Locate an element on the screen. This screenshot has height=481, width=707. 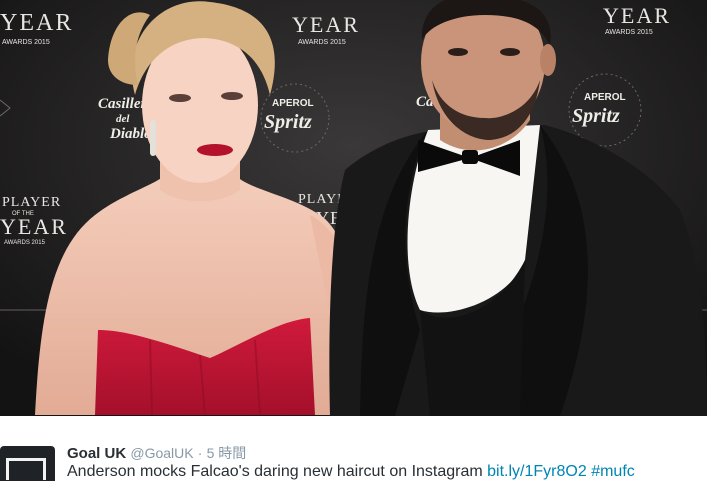
backdrop-aperol-1: APEROL is located at coordinates (293, 103).